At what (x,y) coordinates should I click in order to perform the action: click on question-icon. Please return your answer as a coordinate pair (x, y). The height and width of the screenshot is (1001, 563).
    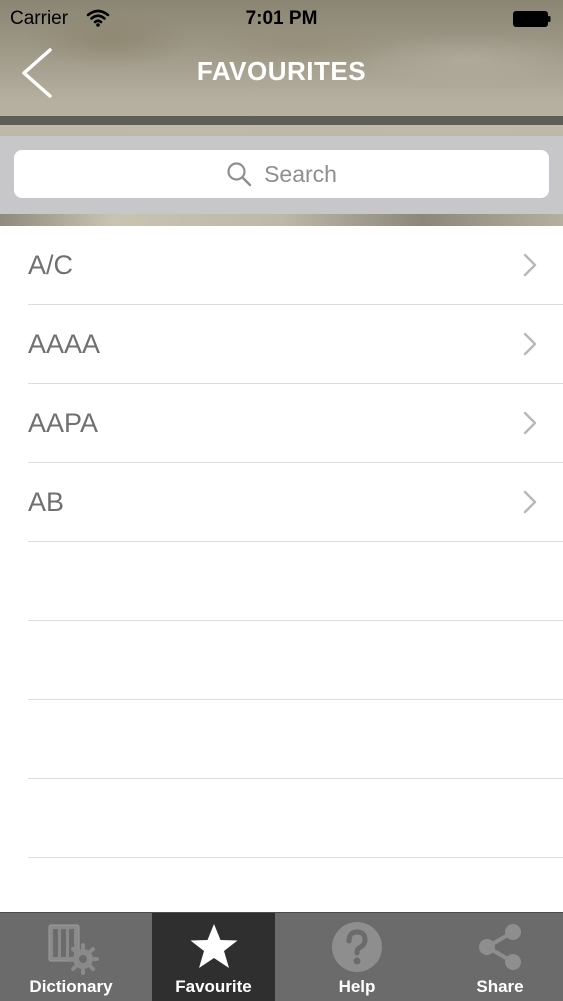
    Looking at the image, I should click on (357, 947).